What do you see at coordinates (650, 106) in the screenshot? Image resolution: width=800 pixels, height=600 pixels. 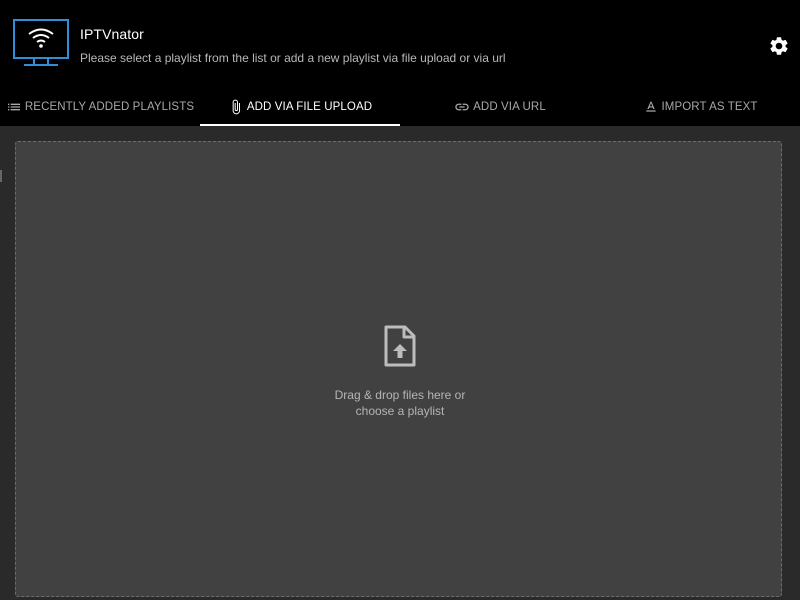 I see `text-format-icon` at bounding box center [650, 106].